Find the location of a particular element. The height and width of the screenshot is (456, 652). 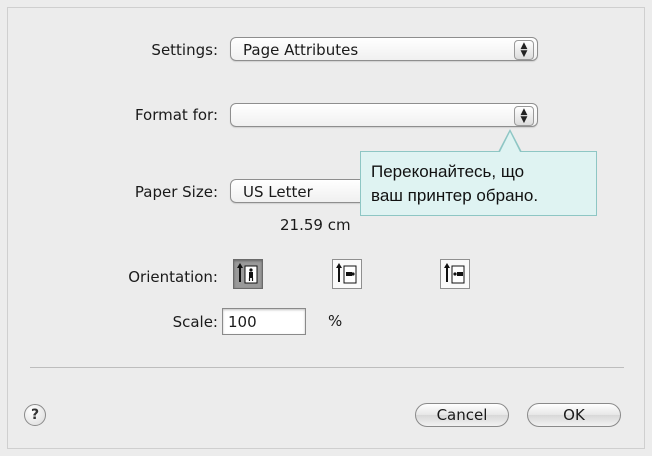

orientation-portrait-button is located at coordinates (248, 274).